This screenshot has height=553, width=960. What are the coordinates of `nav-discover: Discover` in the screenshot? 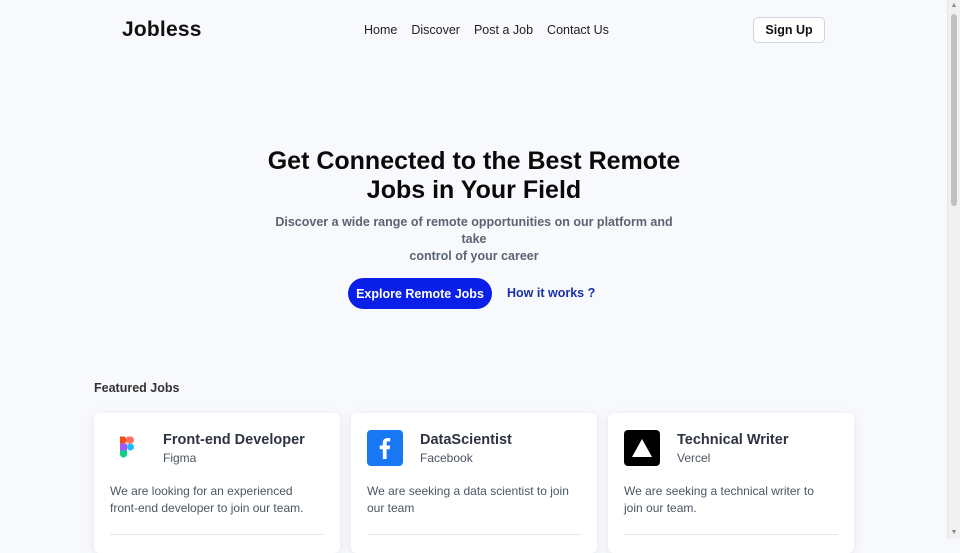 It's located at (435, 30).